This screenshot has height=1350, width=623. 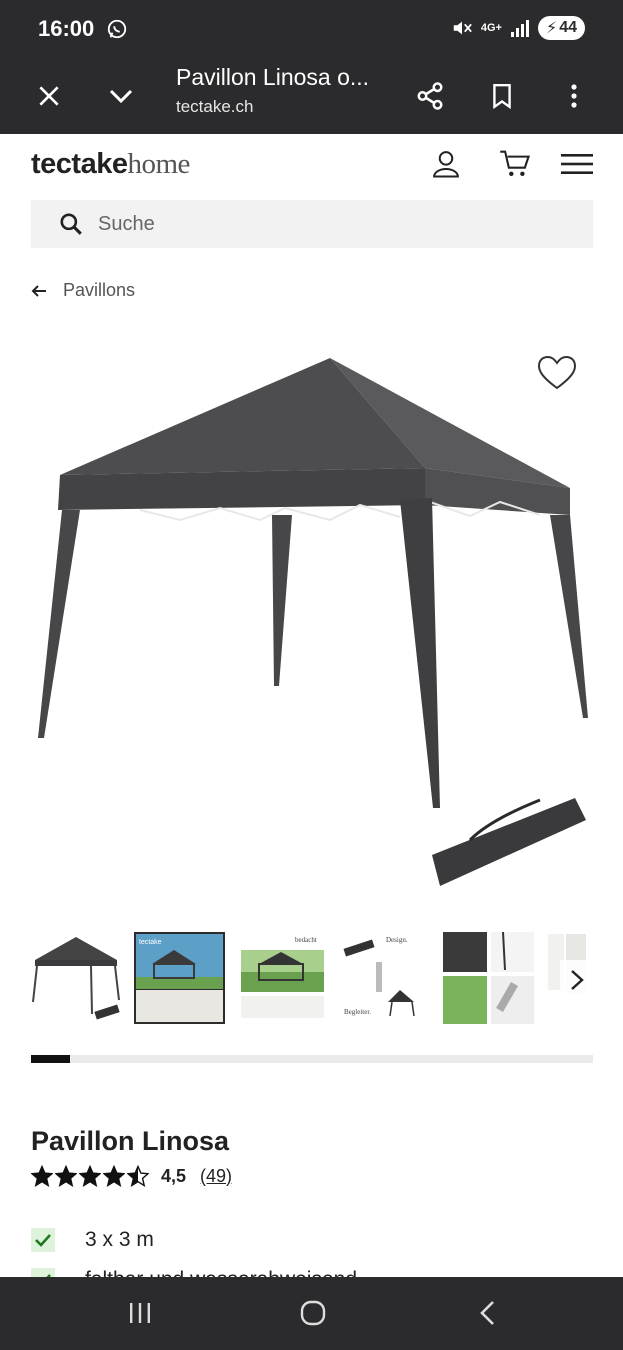 I want to click on chevron-down-icon, so click(x=121, y=96).